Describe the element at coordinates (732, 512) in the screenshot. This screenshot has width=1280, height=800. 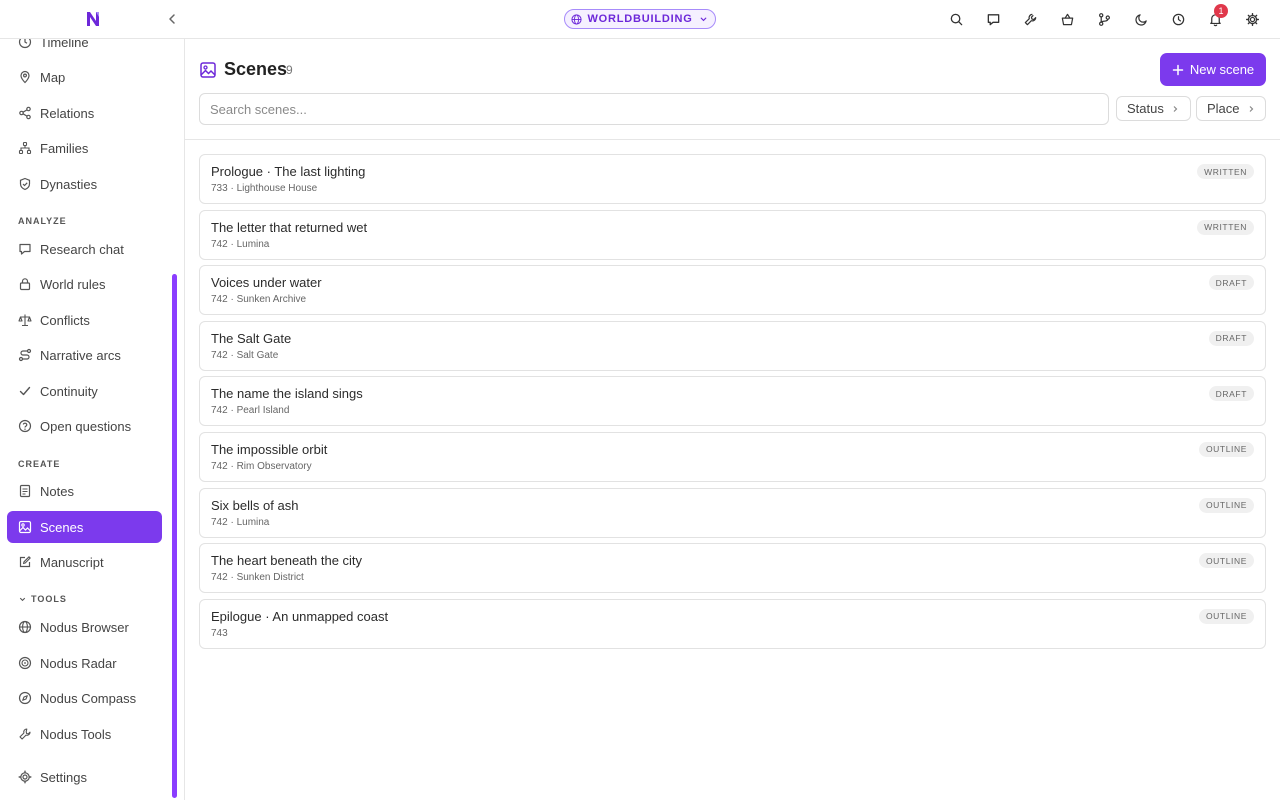
I see `scene-card: Six bells of ash 742 · Lumina OUTLINE` at that location.